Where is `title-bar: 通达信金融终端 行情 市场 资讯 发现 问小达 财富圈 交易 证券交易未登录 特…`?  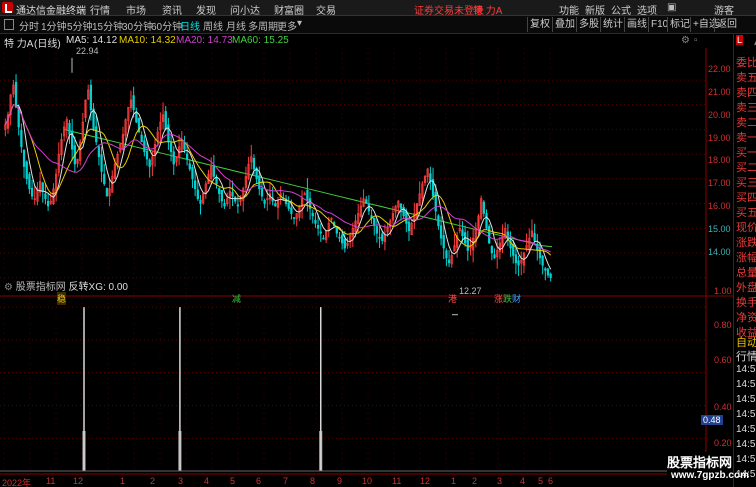 title-bar: 通达信金融终端 行情 市场 资讯 发现 问小达 财富圈 交易 证券交易未登录 特… is located at coordinates (378, 8).